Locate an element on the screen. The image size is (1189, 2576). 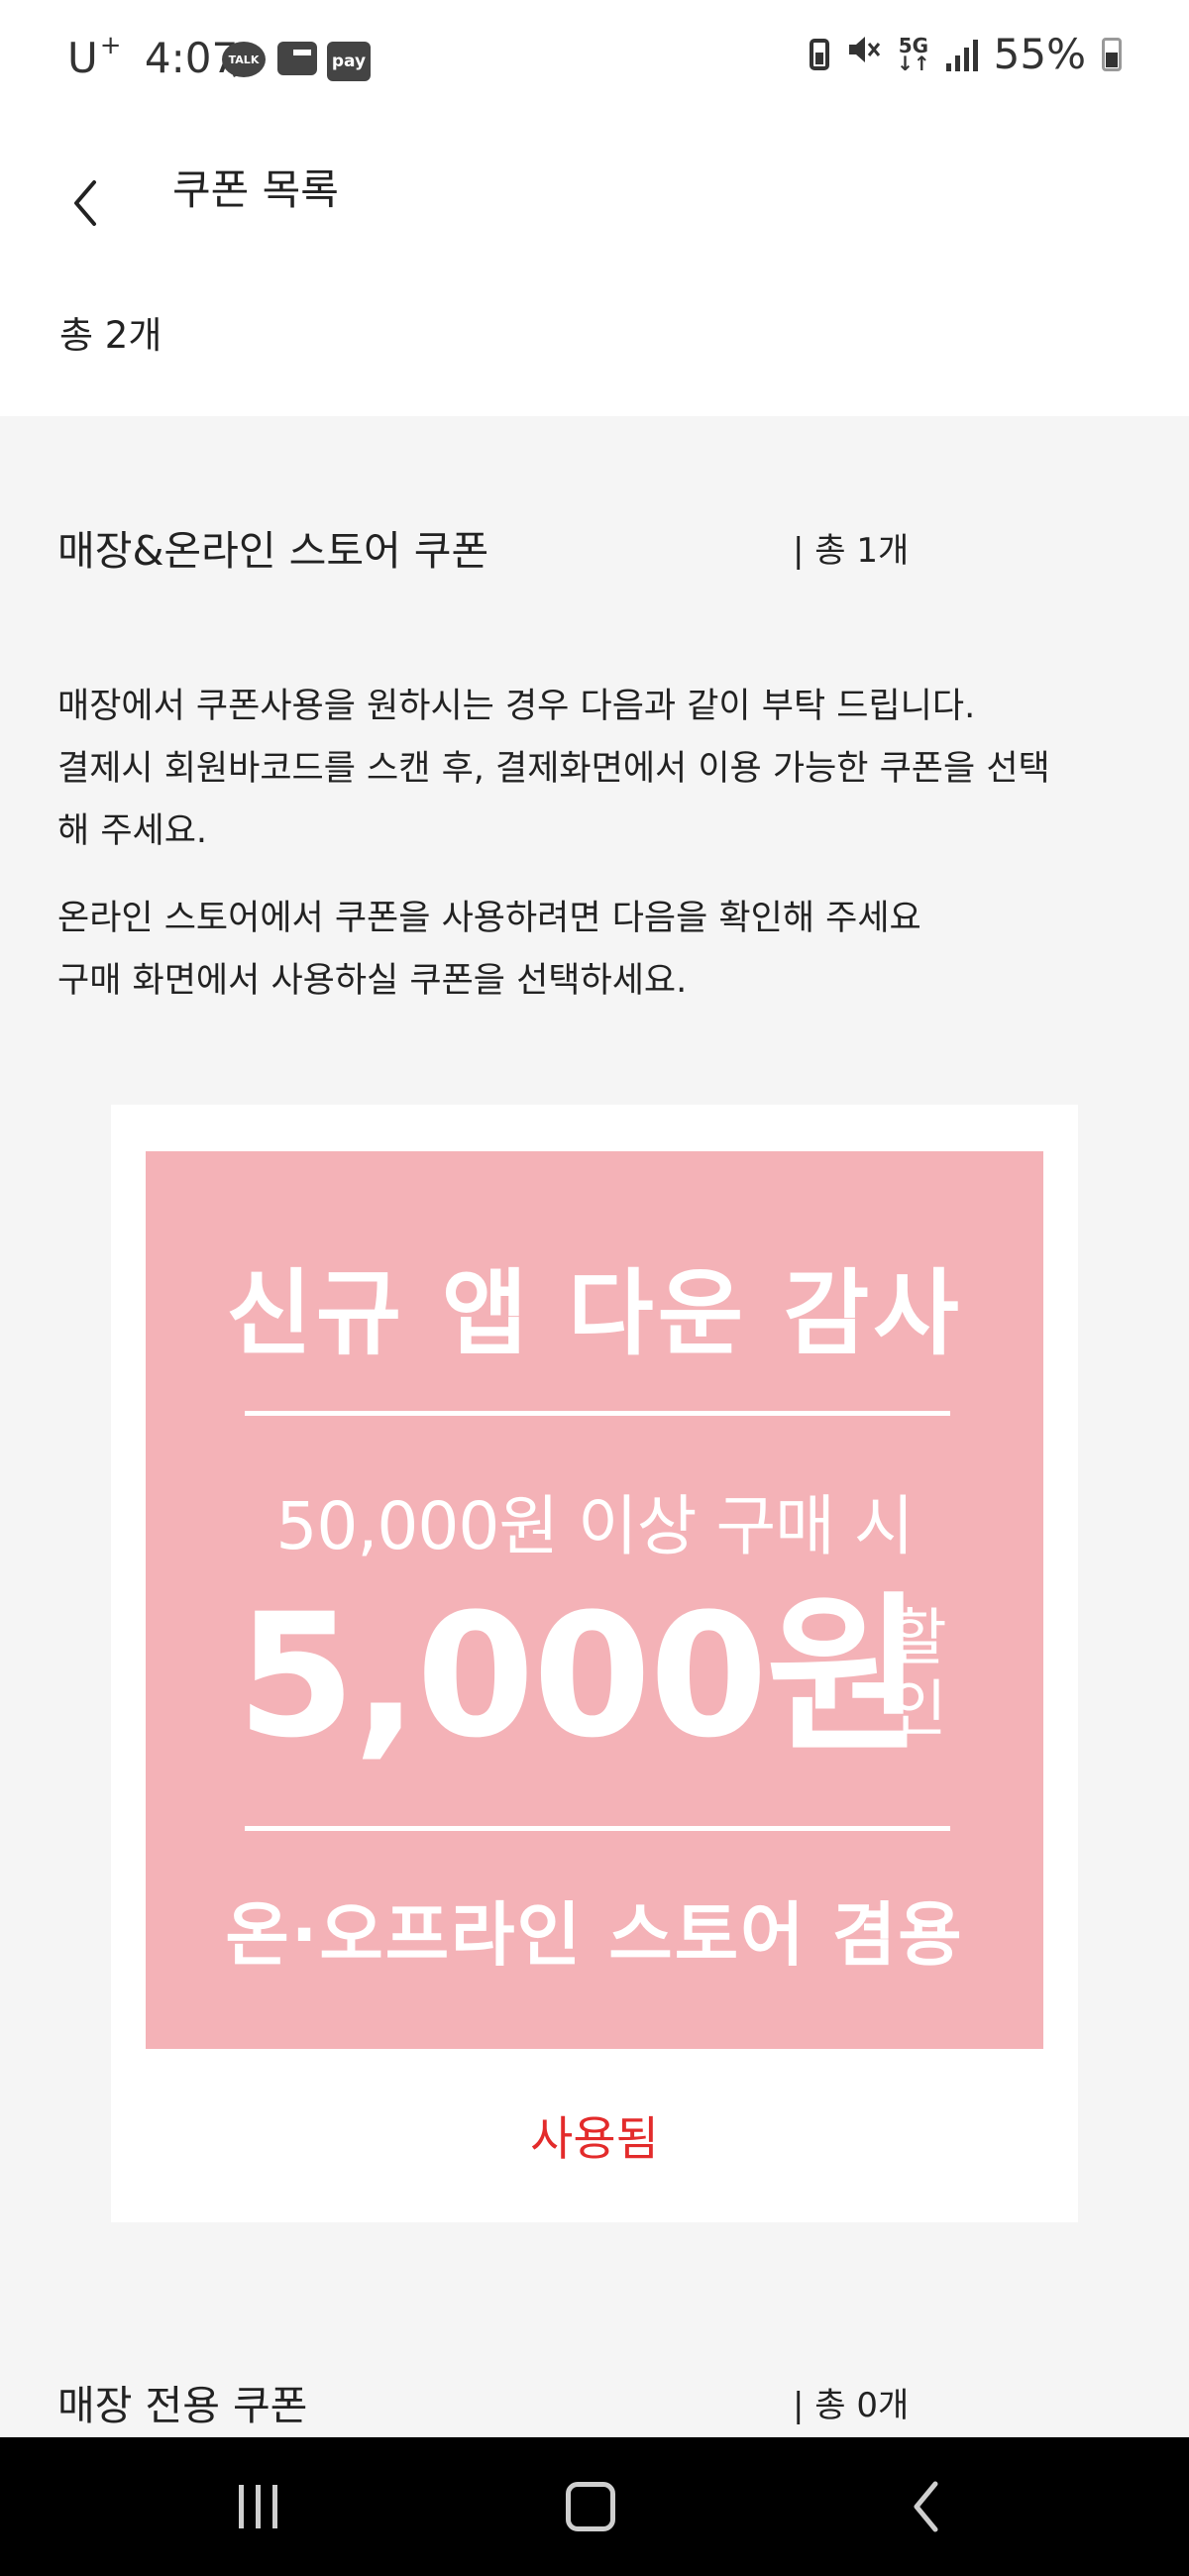
home-button is located at coordinates (590, 2507).